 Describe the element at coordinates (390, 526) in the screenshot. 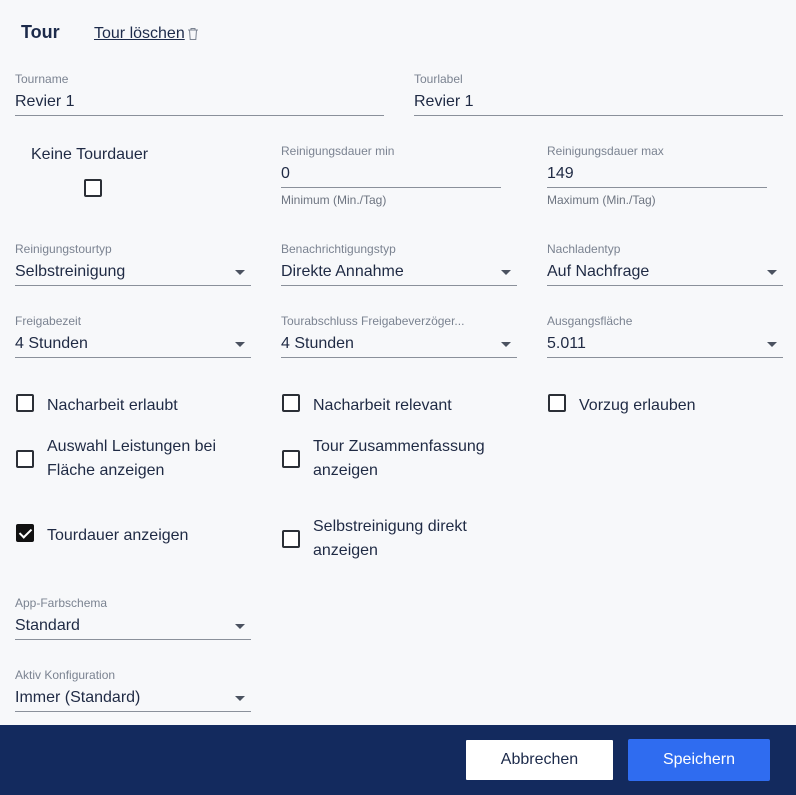

I see `self-clean-label-line1: Selbstreinigung direkt` at that location.